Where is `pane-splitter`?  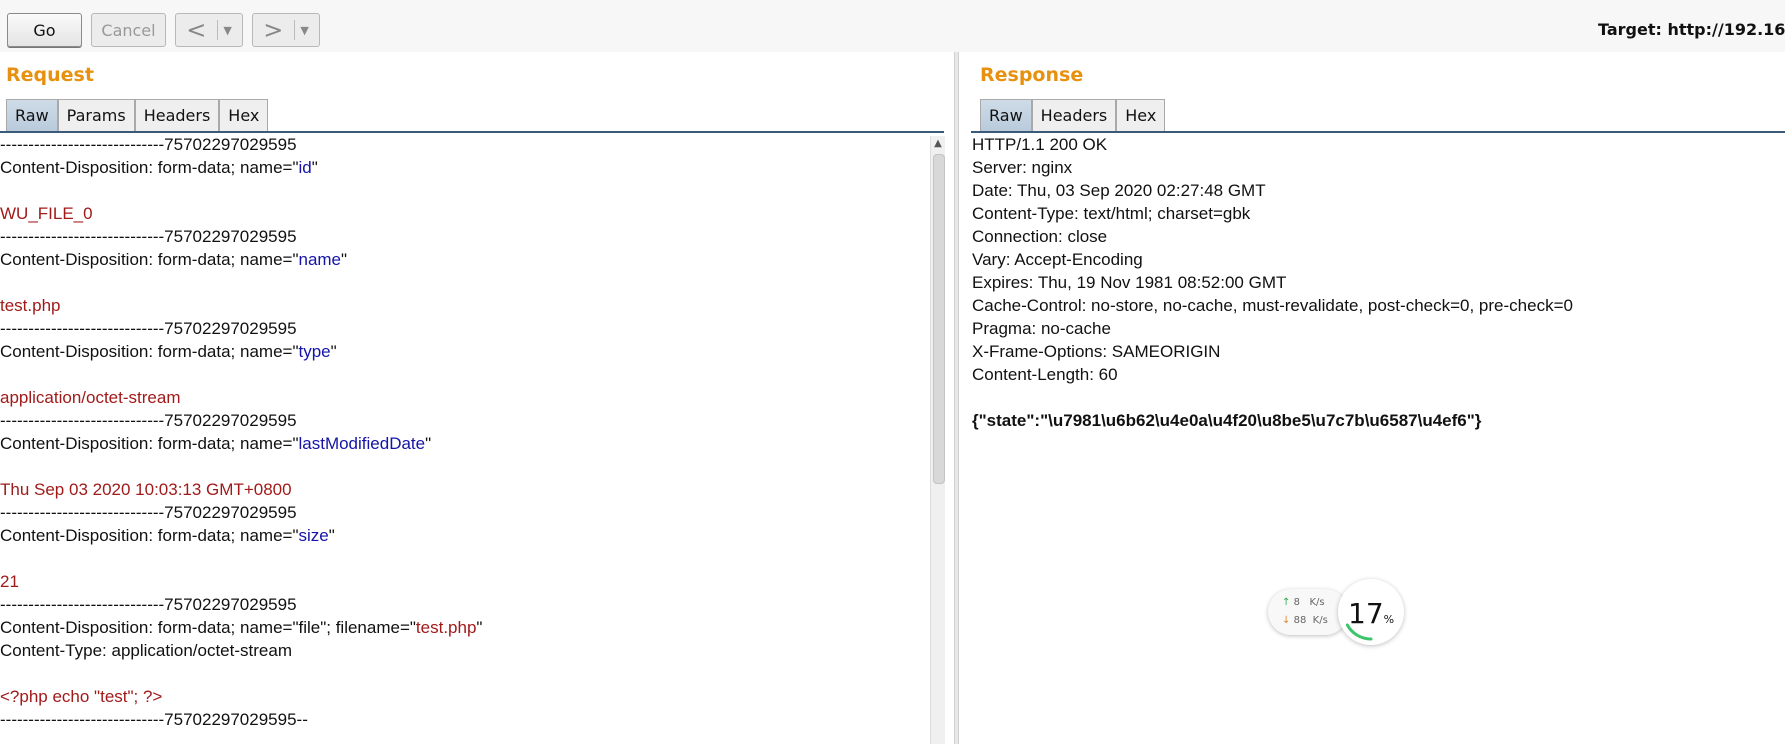
pane-splitter is located at coordinates (956, 398).